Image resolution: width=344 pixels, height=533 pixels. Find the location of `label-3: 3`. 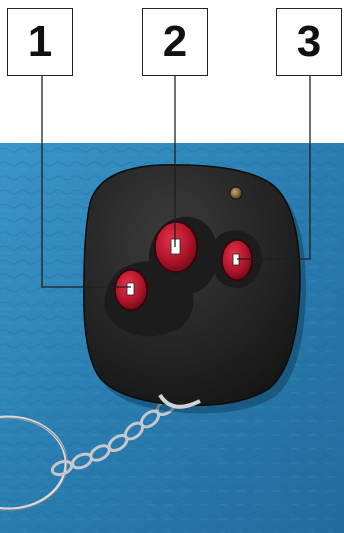

label-3: 3 is located at coordinates (309, 42).